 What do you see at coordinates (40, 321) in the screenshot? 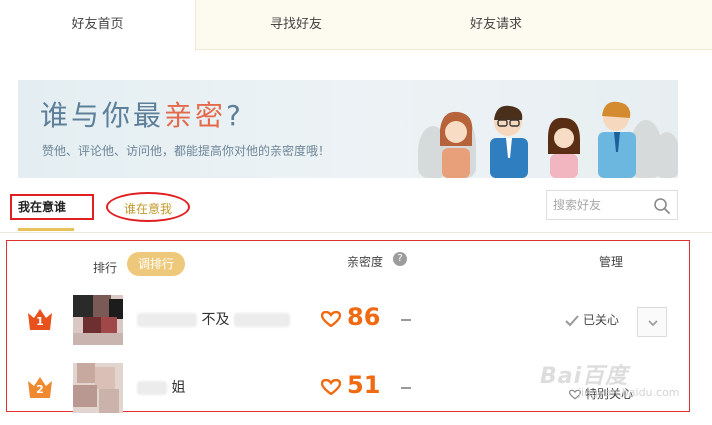
I see `rank-number: 1` at bounding box center [40, 321].